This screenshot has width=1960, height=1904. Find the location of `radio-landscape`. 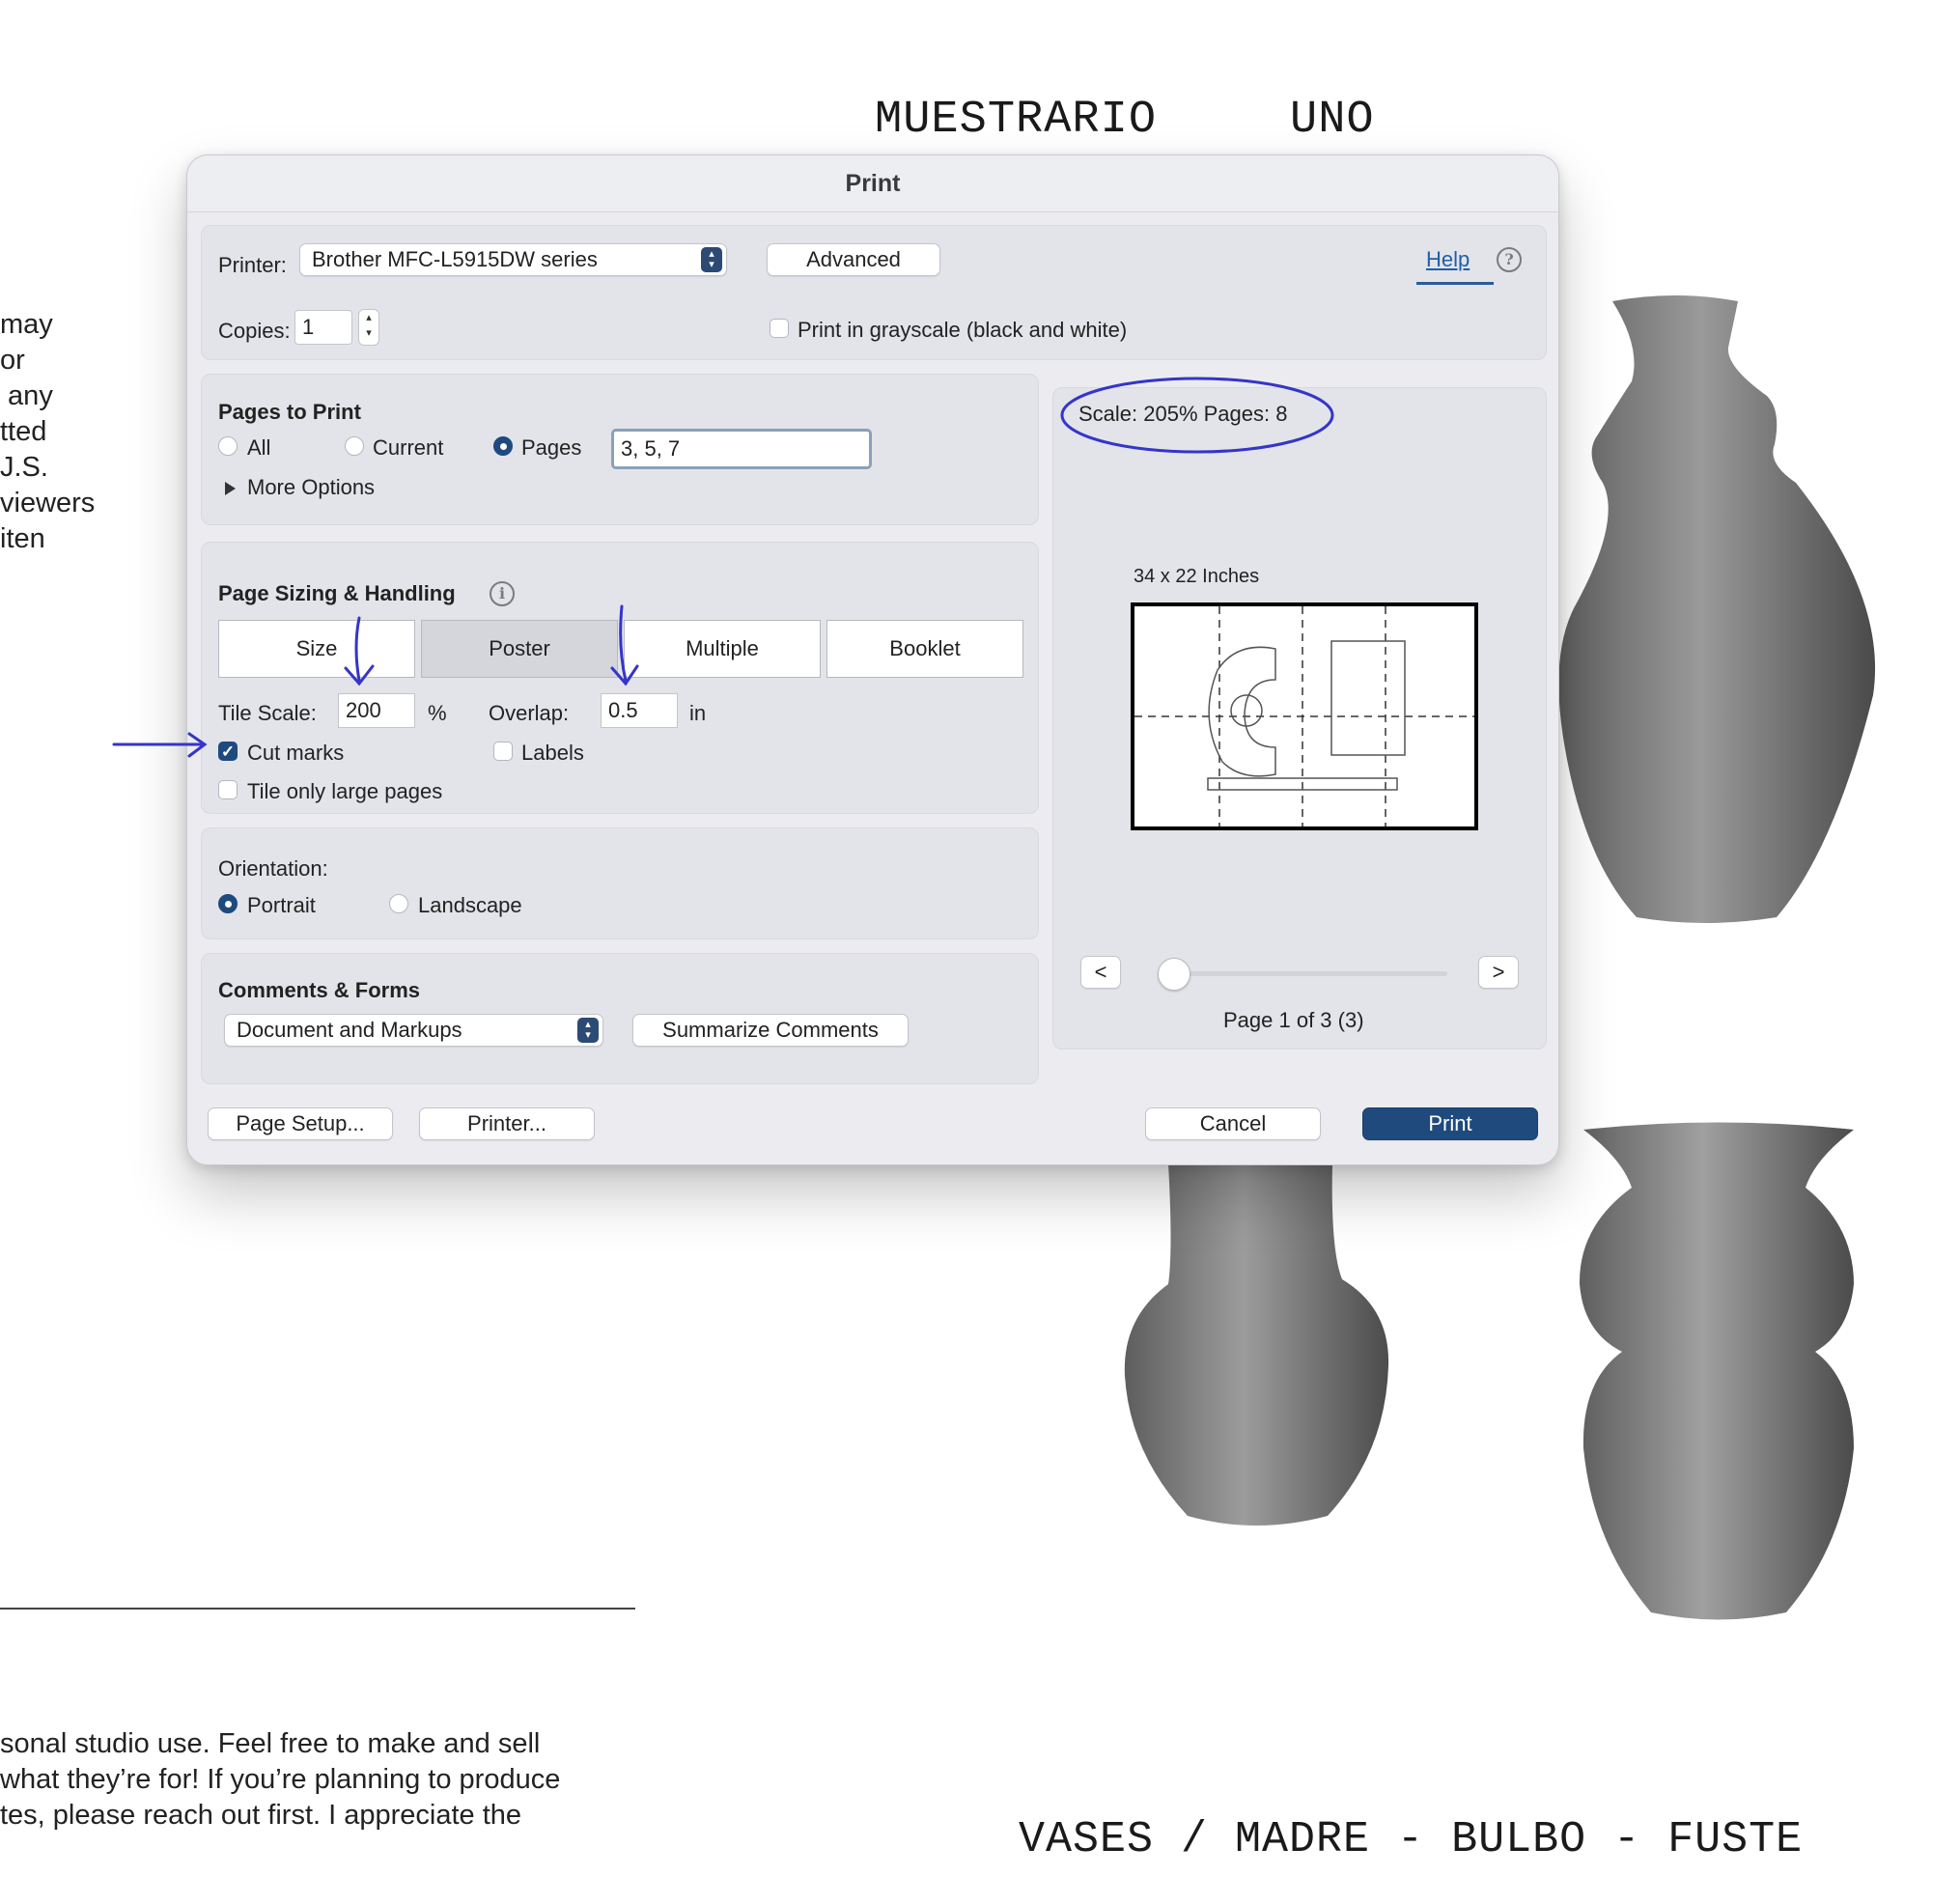

radio-landscape is located at coordinates (399, 904).